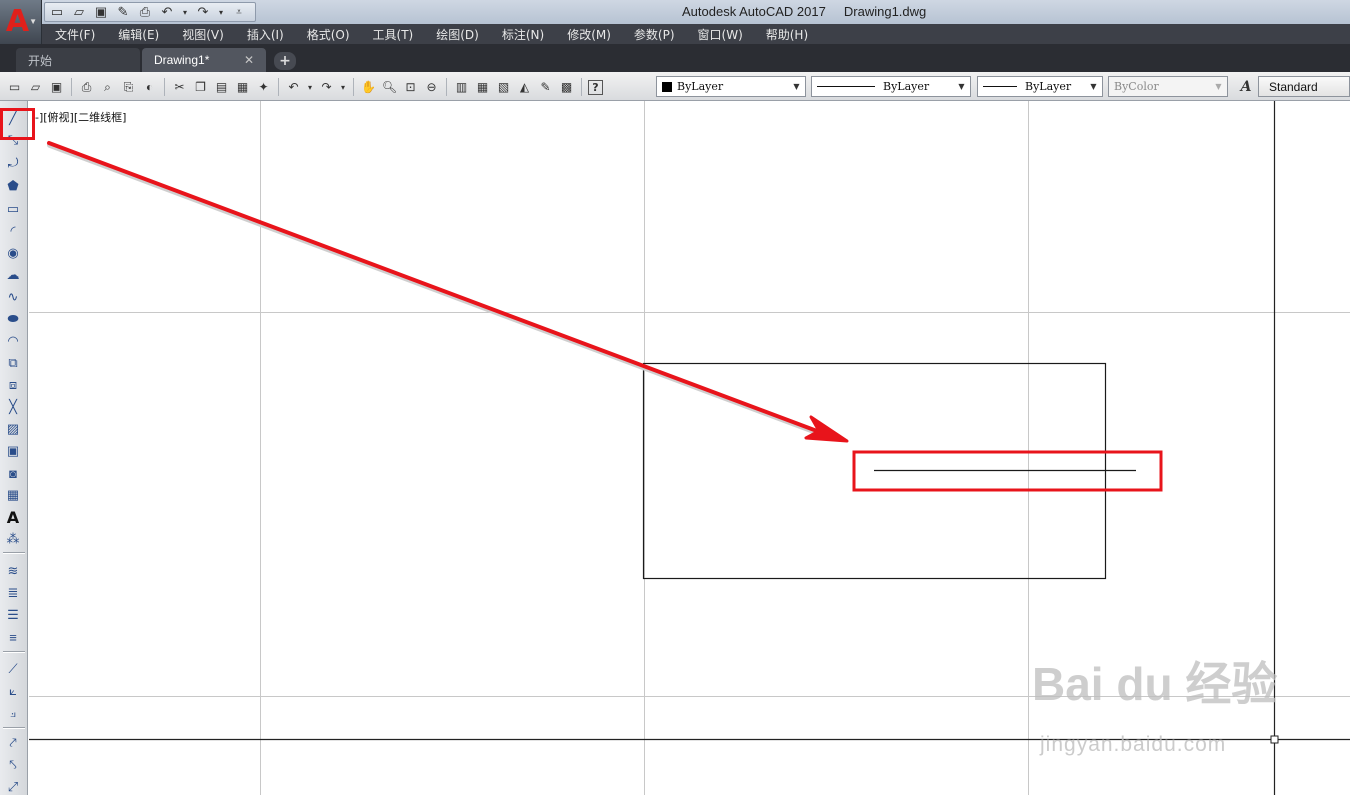 This screenshot has height=795, width=1350. I want to click on application-menu-button: A ▼, so click(21, 22).